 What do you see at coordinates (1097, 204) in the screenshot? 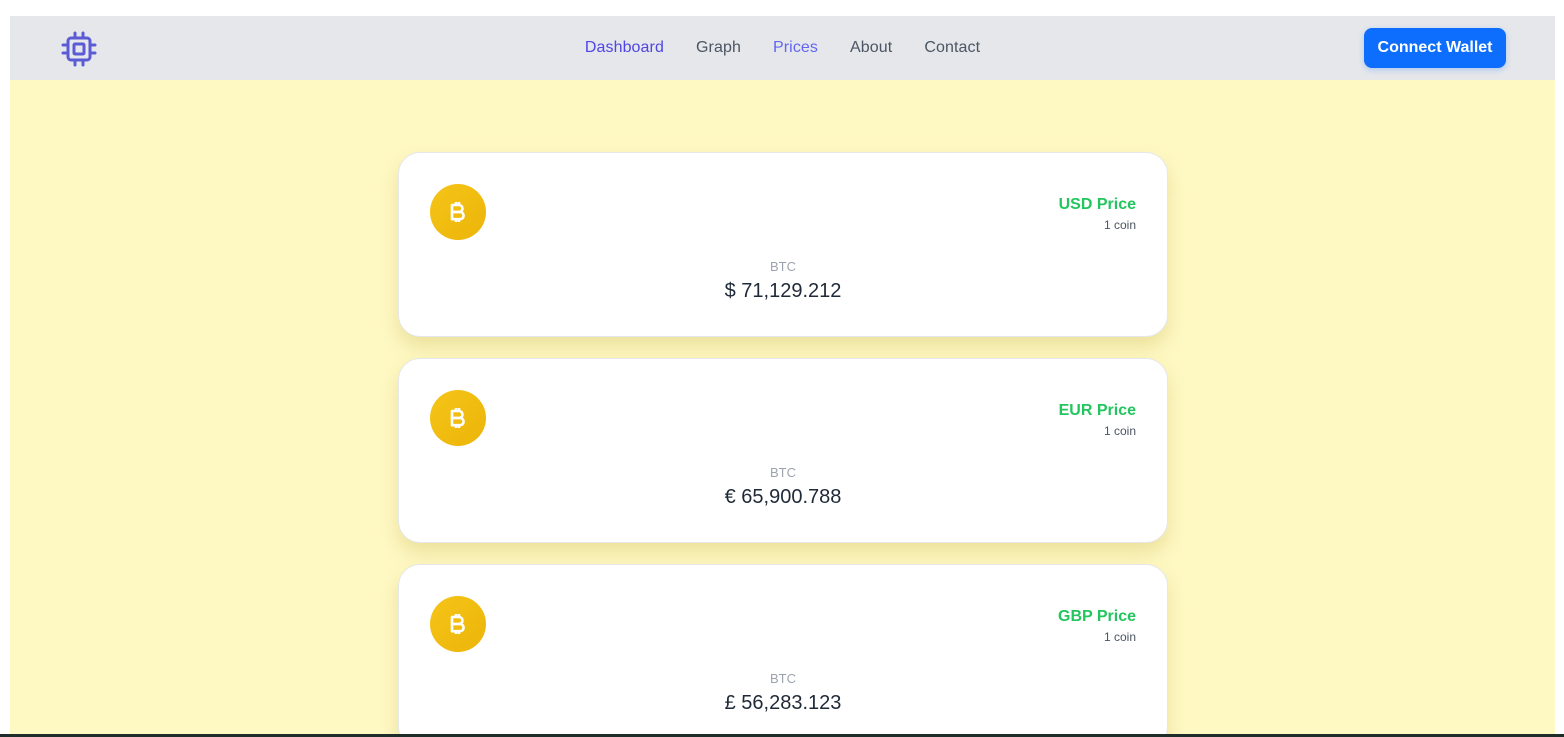
I see `price-currency-label: USD Price` at bounding box center [1097, 204].